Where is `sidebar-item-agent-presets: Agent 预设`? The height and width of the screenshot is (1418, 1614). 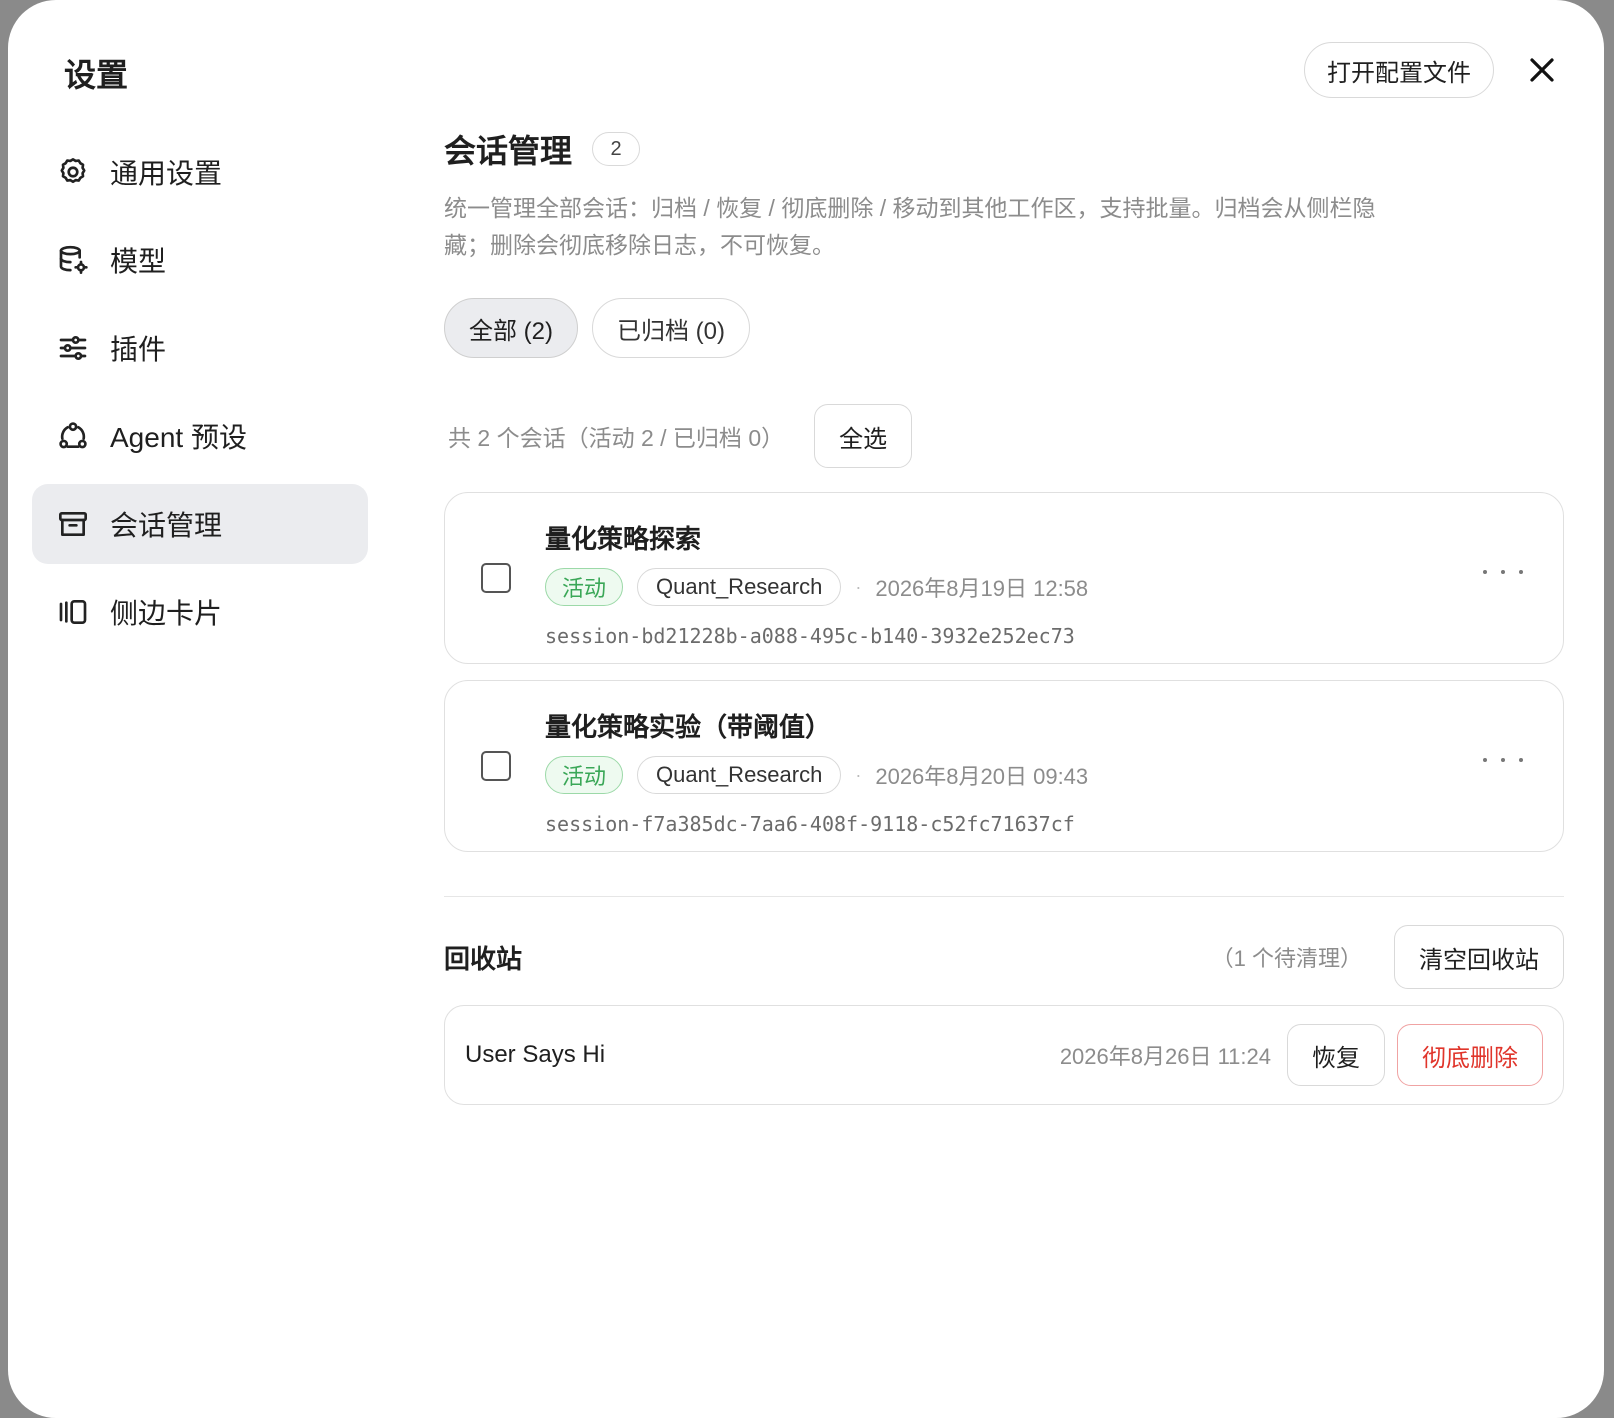 sidebar-item-agent-presets: Agent 预设 is located at coordinates (200, 436).